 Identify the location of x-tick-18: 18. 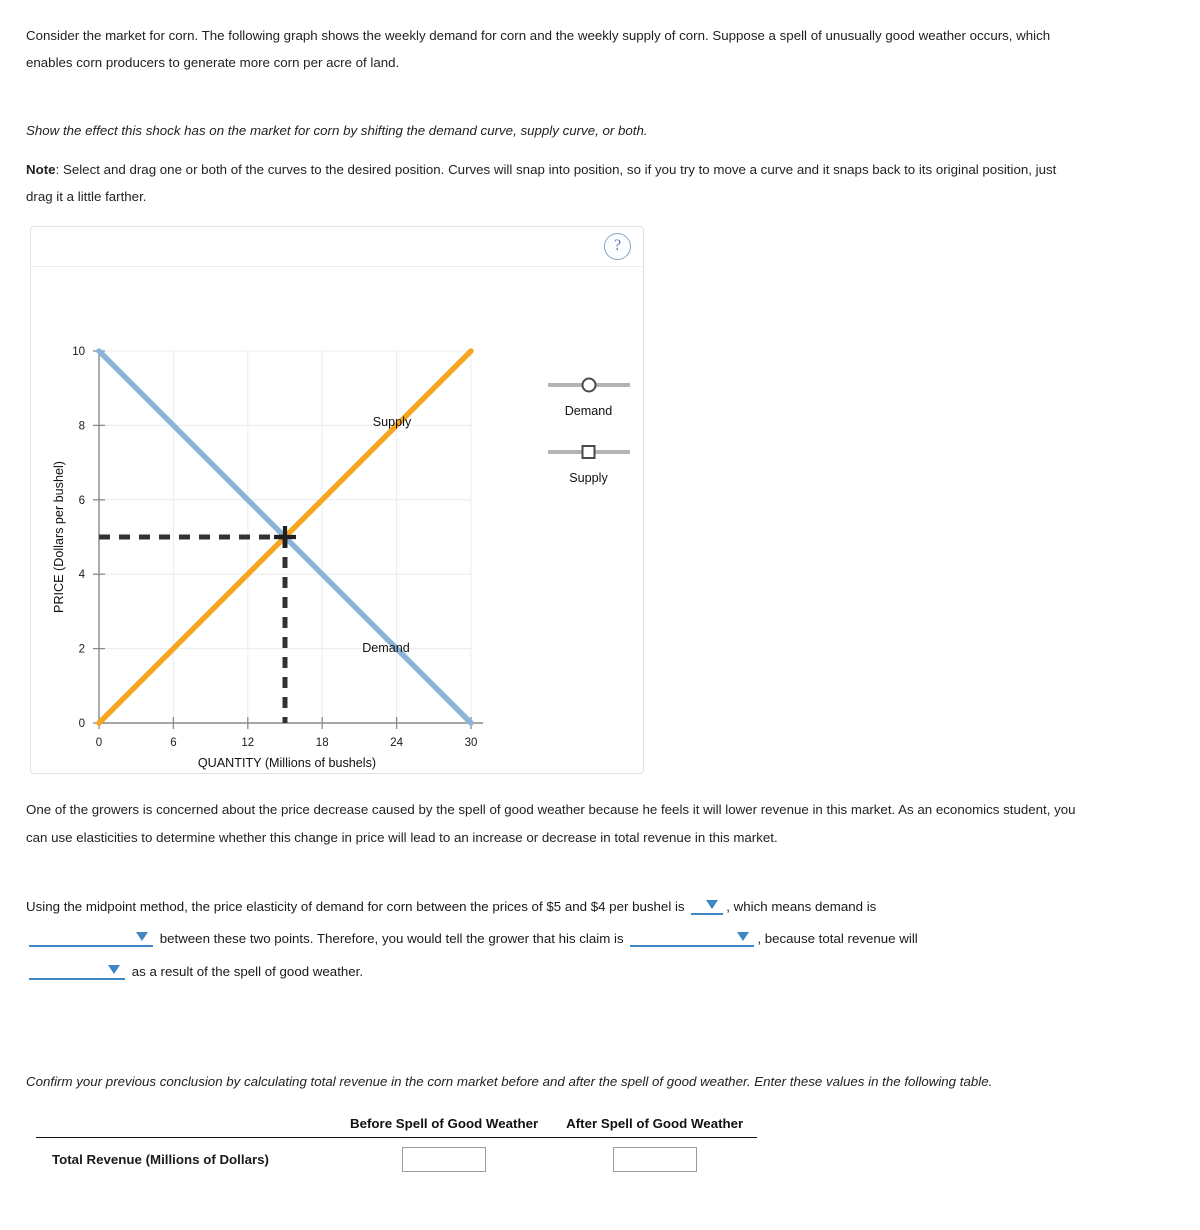
(322, 743).